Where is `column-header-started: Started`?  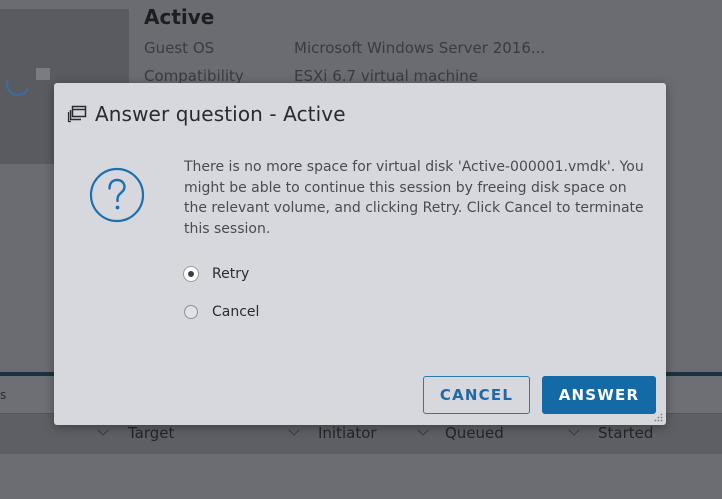
column-header-started: Started is located at coordinates (625, 433).